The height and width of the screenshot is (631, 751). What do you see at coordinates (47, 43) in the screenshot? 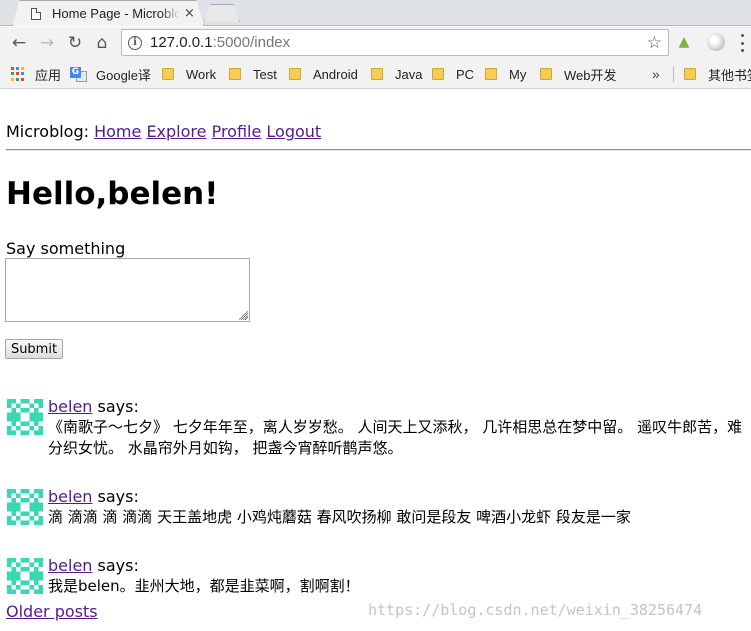
I see `forward-icon: →` at bounding box center [47, 43].